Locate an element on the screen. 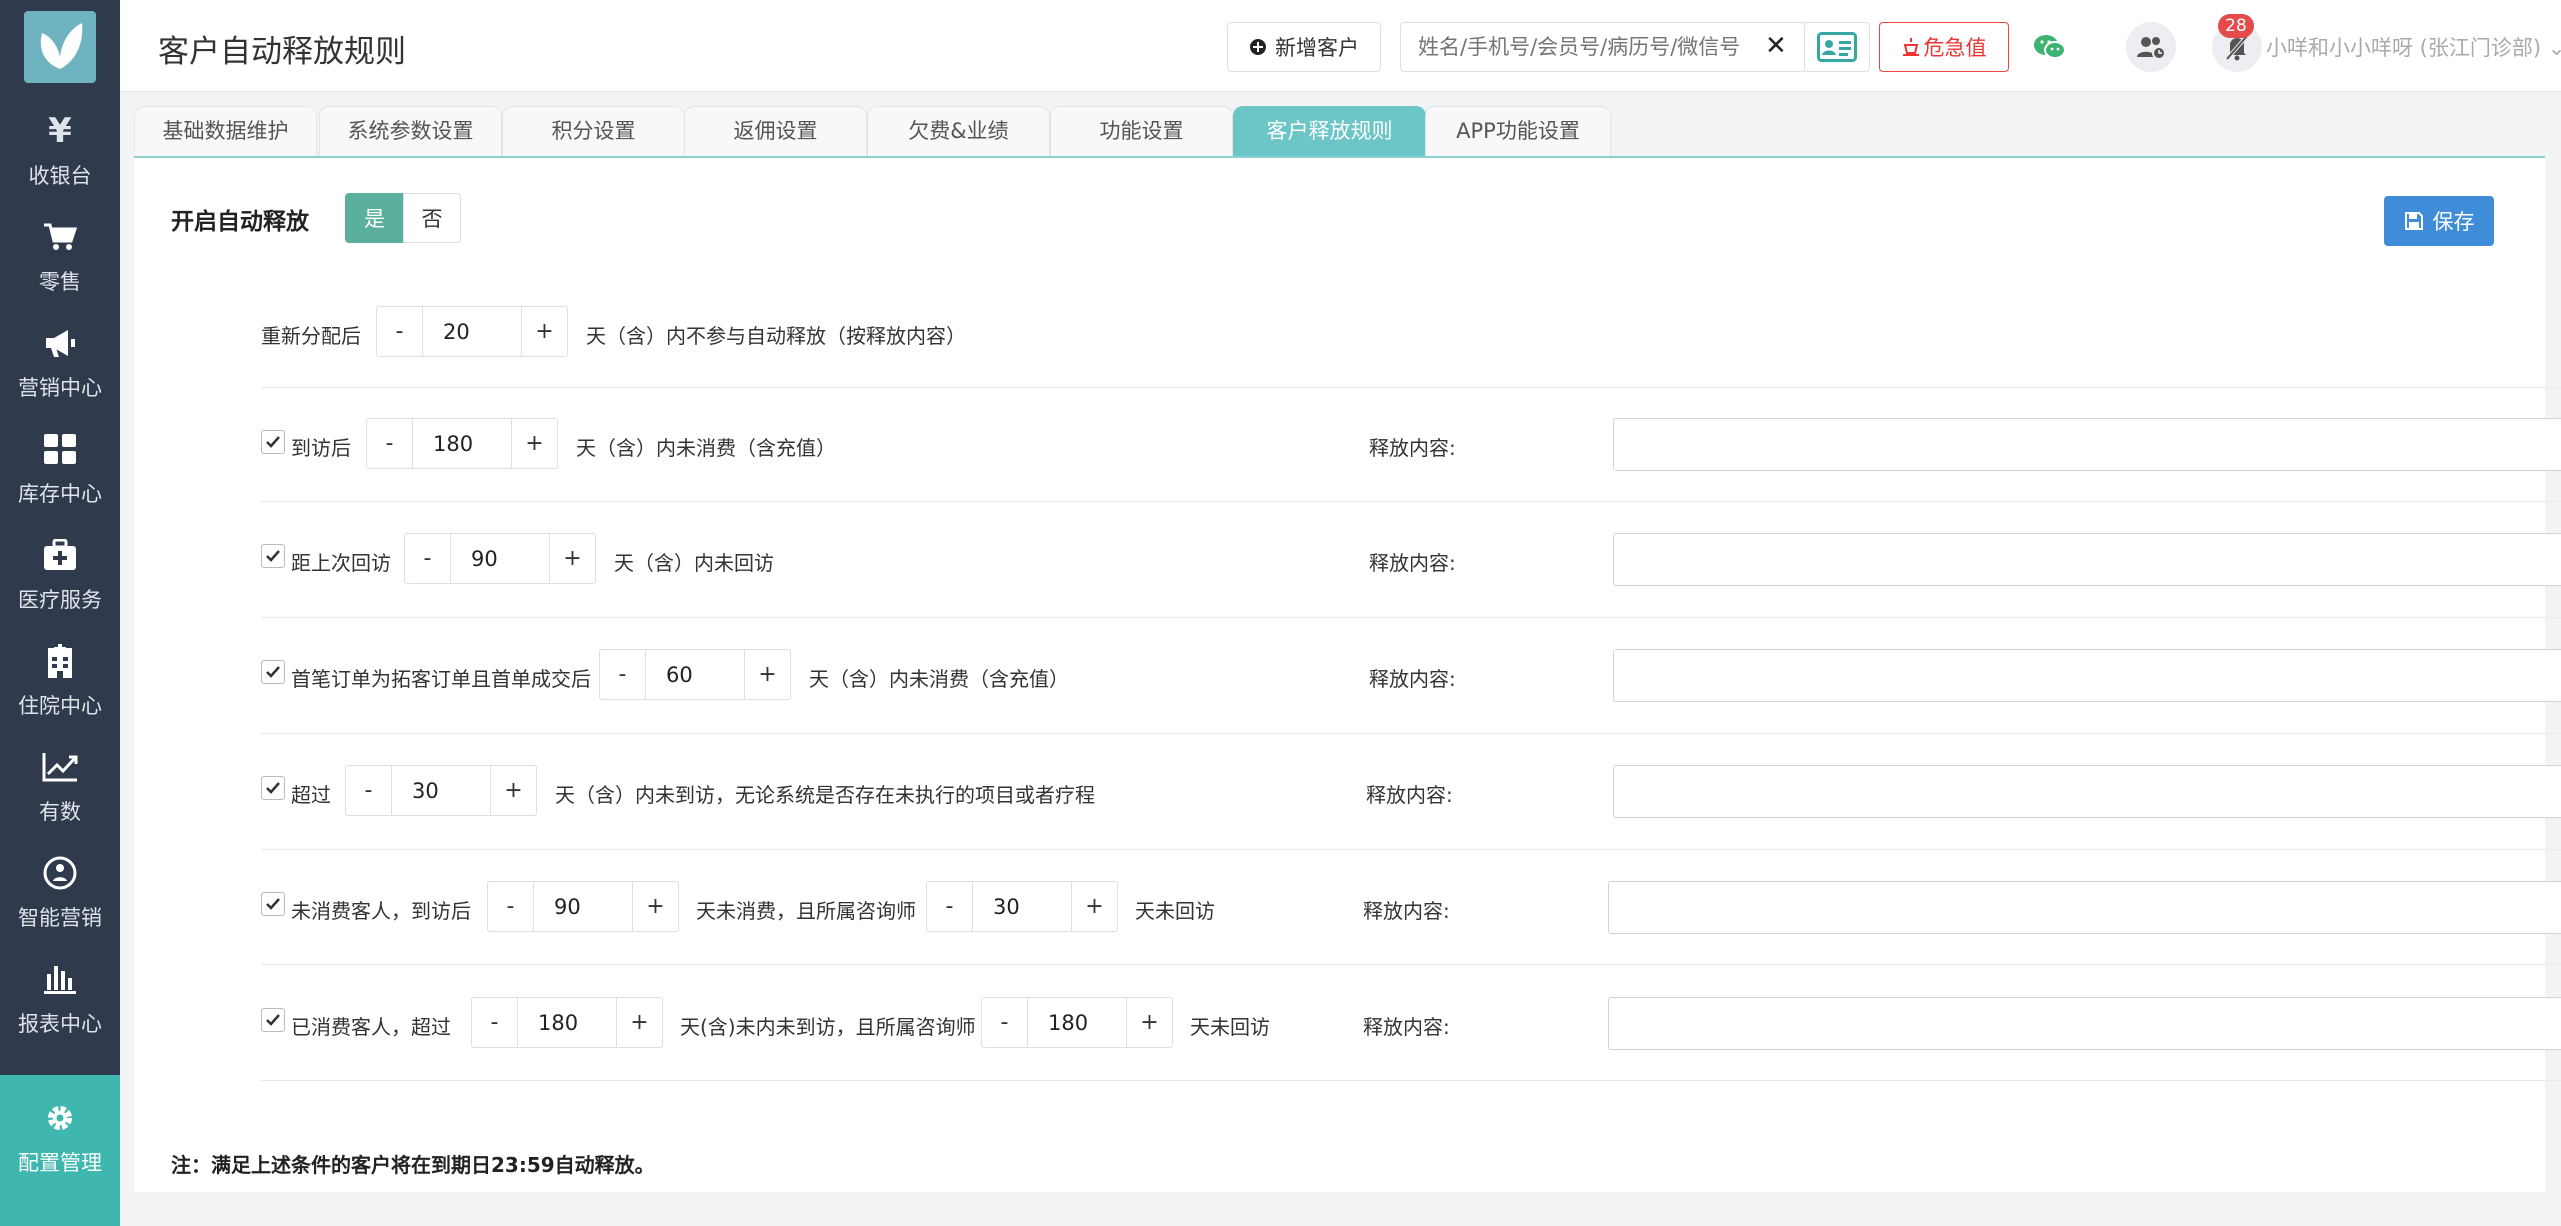 This screenshot has width=2561, height=1226. hospital-icon is located at coordinates (60, 661).